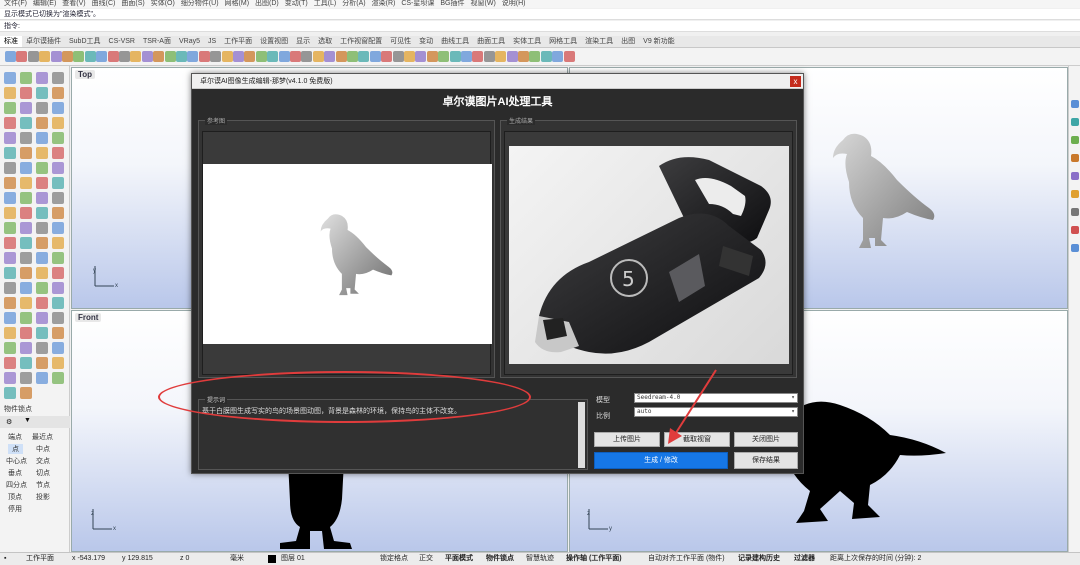 Image resolution: width=1080 pixels, height=565 pixels. What do you see at coordinates (43, 485) in the screenshot?
I see `osnap-knot: 节点` at bounding box center [43, 485].